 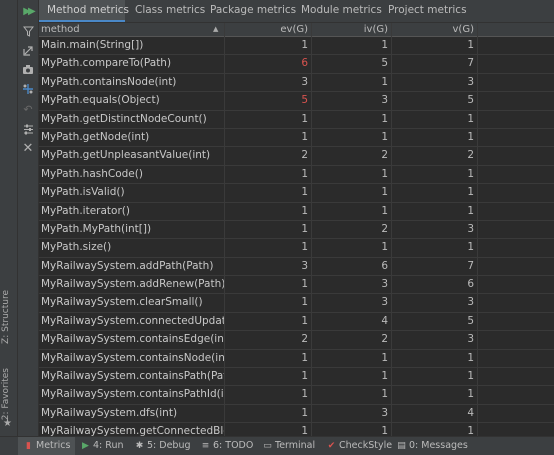 What do you see at coordinates (28, 109) in the screenshot?
I see `undo-icon: ↶` at bounding box center [28, 109].